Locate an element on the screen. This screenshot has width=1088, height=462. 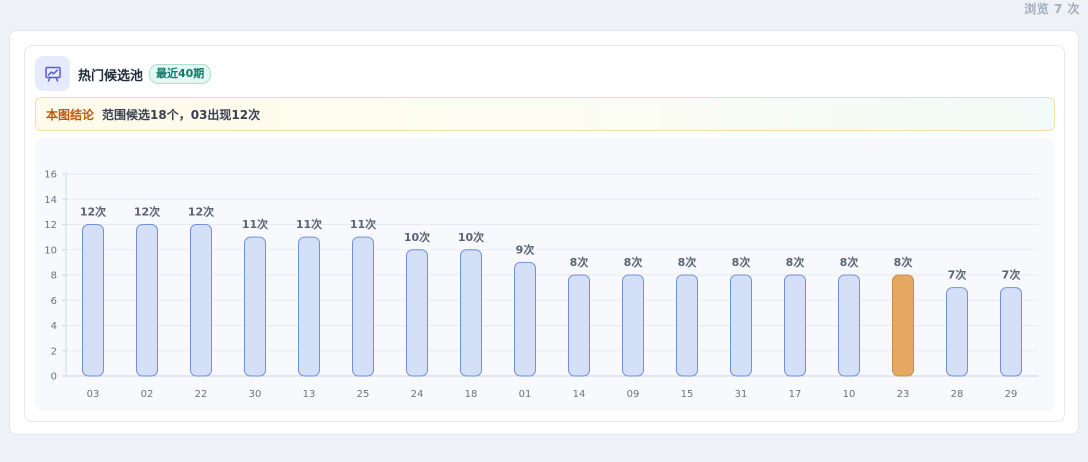
data-label-10: 8次 is located at coordinates (849, 262).